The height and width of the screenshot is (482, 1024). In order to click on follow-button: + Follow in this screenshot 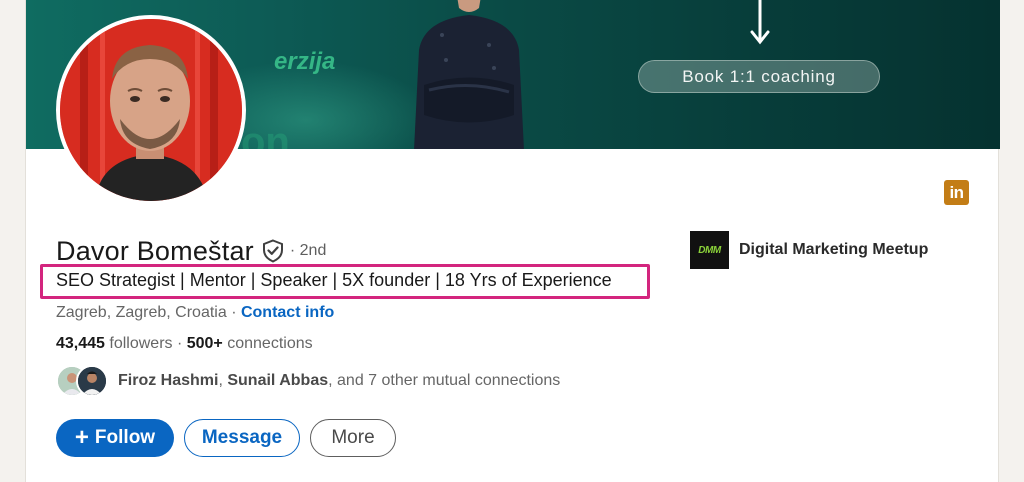, I will do `click(115, 438)`.